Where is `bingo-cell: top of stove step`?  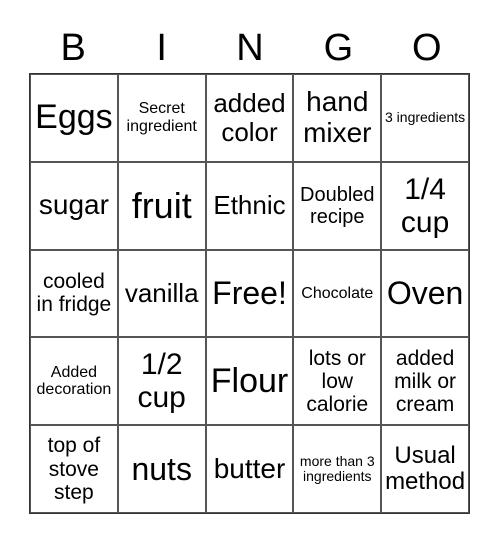 bingo-cell: top of stove step is located at coordinates (74, 469).